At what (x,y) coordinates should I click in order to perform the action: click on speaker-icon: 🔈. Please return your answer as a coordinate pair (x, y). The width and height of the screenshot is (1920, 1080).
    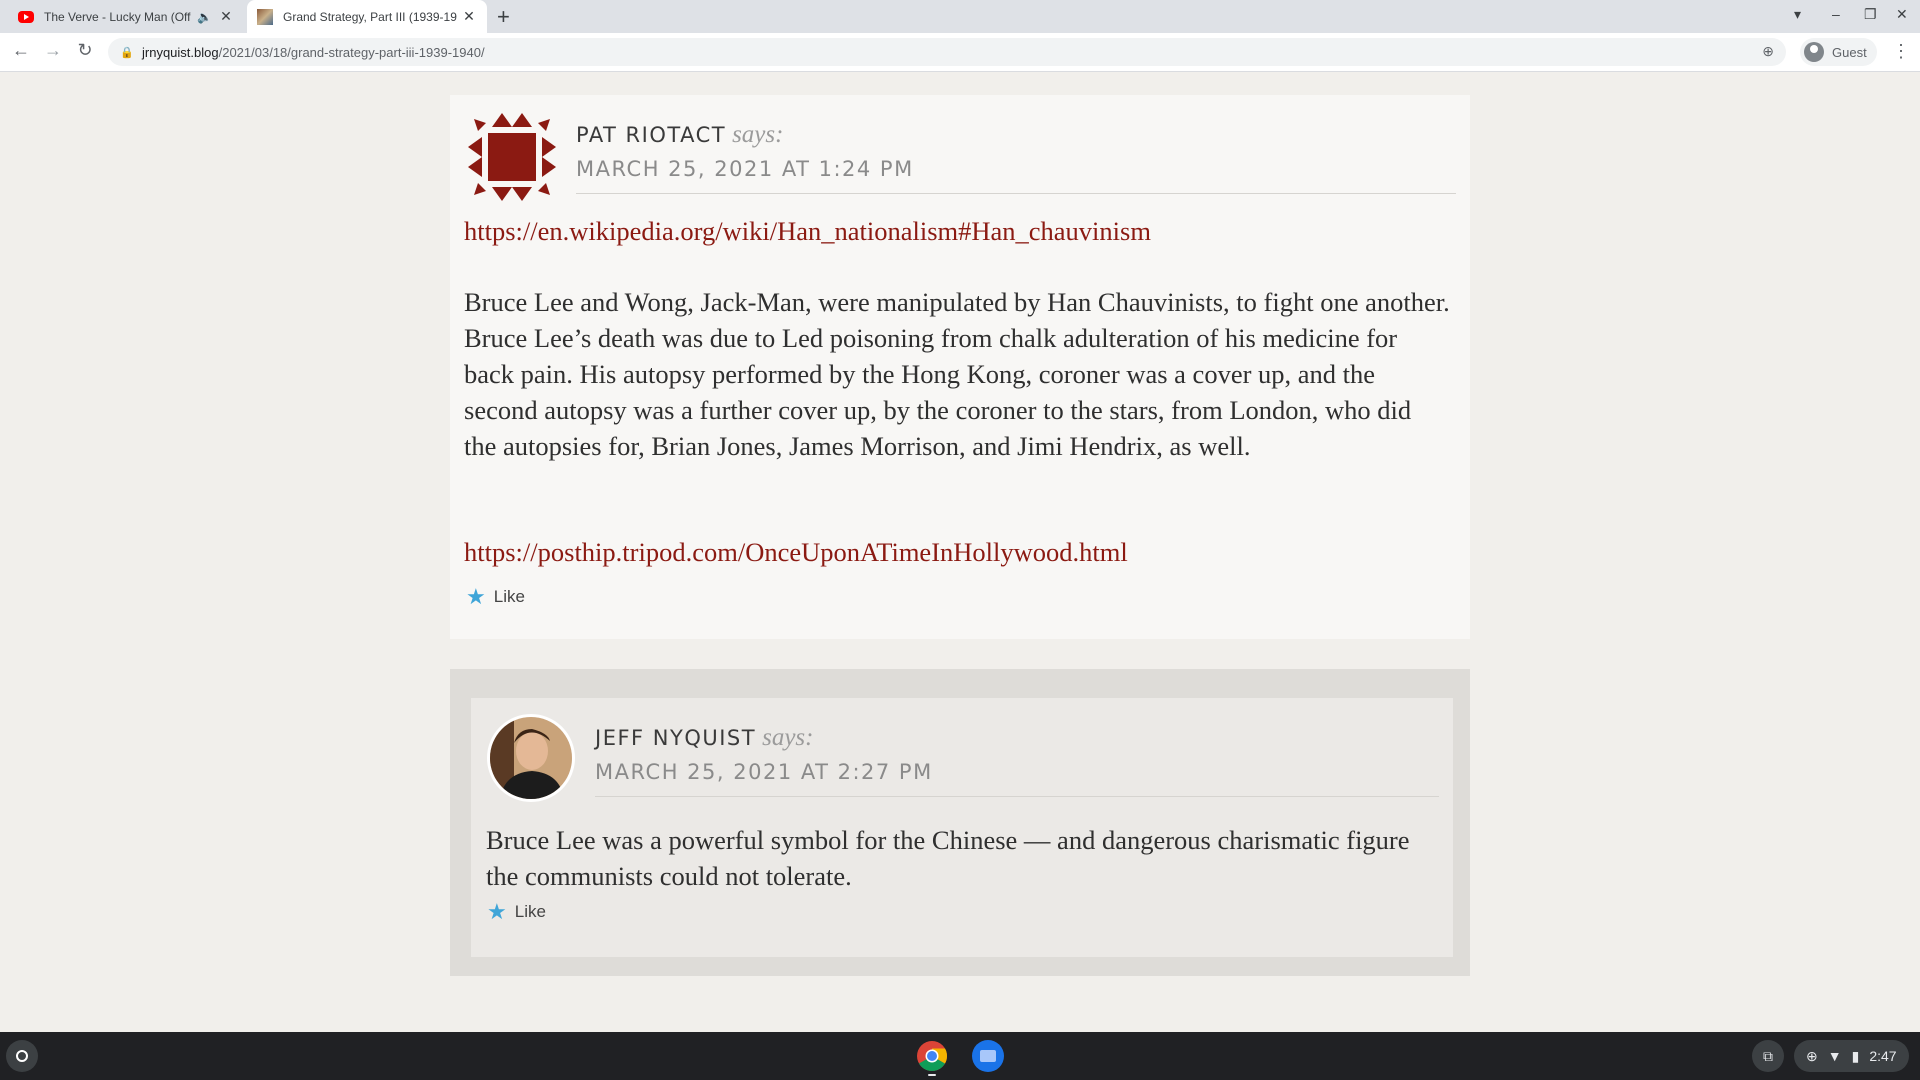
    Looking at the image, I should click on (204, 17).